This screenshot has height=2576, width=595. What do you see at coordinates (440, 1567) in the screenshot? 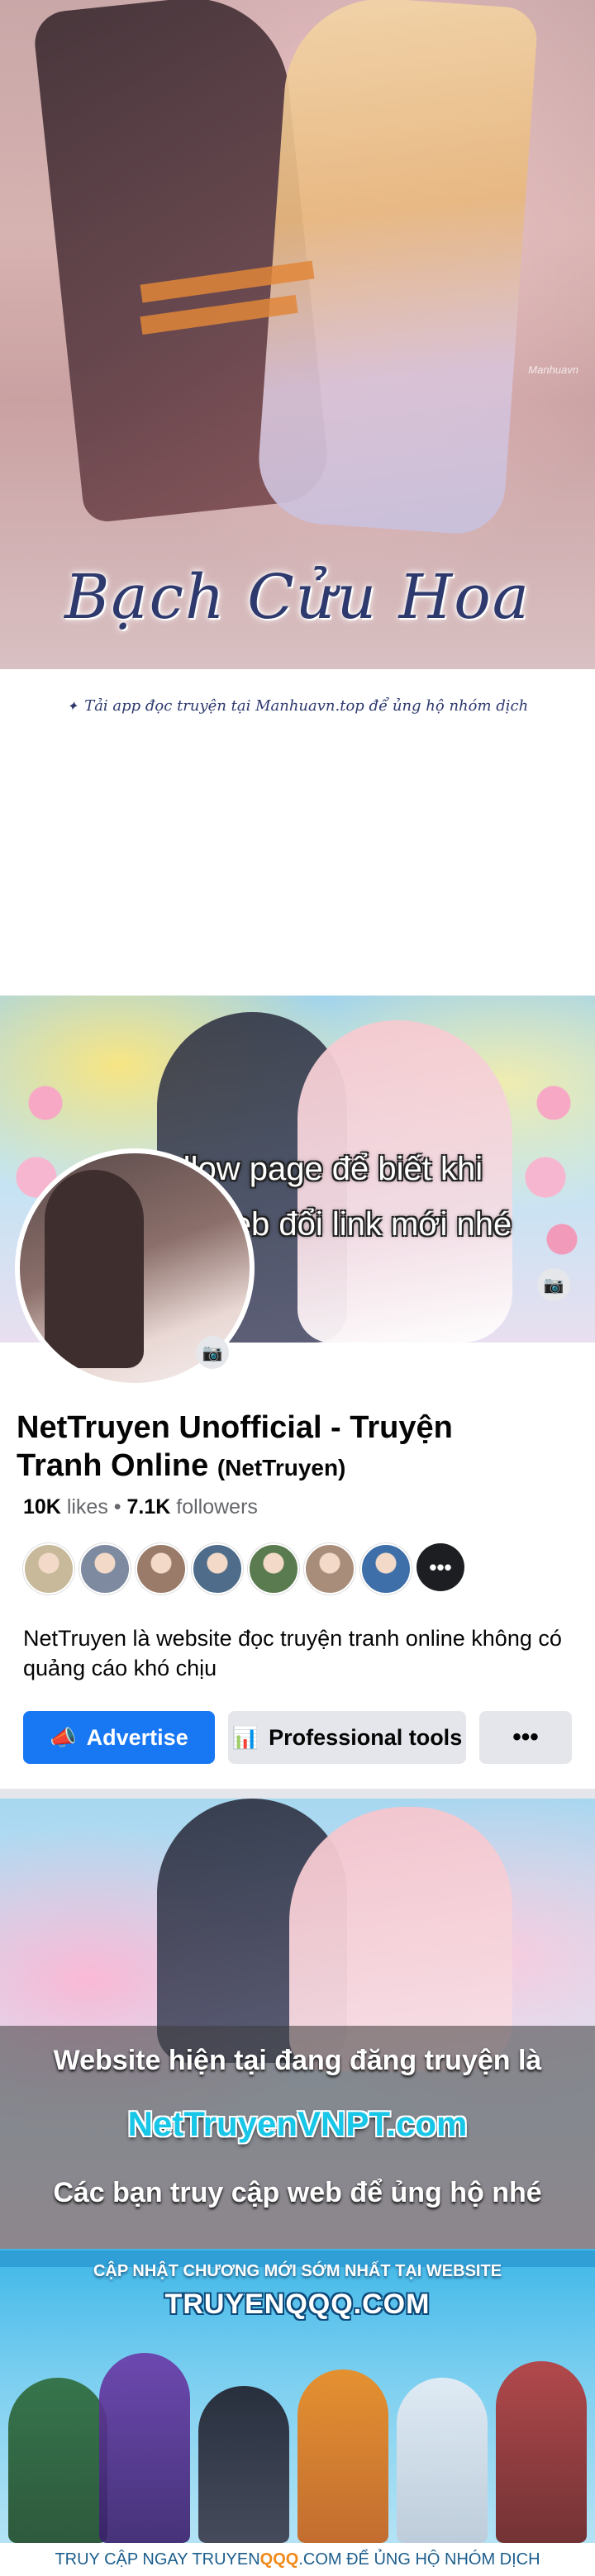
I see `more-friends-button: •••` at bounding box center [440, 1567].